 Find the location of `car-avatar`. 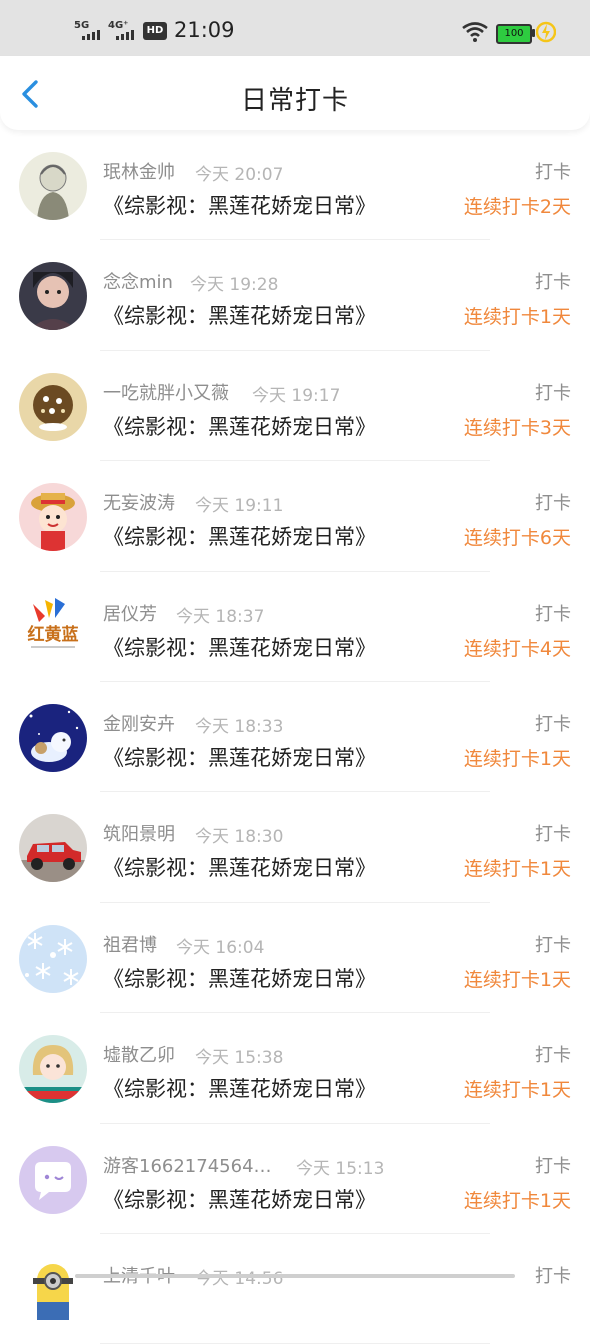

car-avatar is located at coordinates (53, 848).